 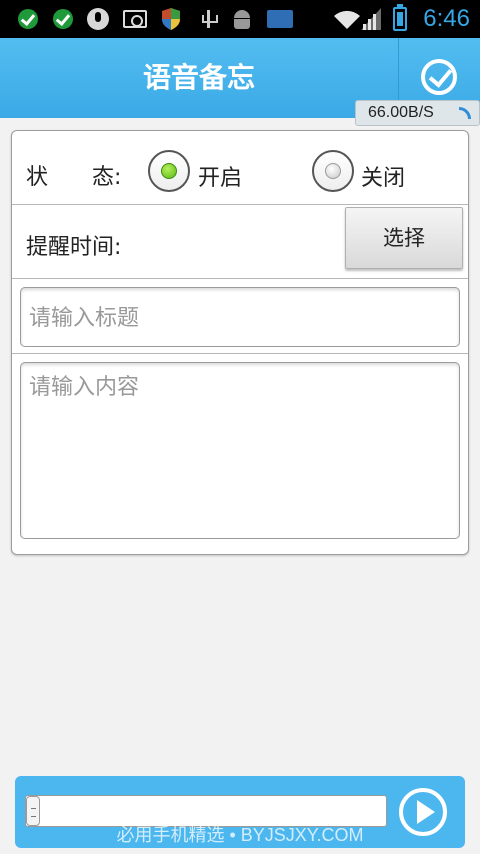 I want to click on shield-icon, so click(x=171, y=19).